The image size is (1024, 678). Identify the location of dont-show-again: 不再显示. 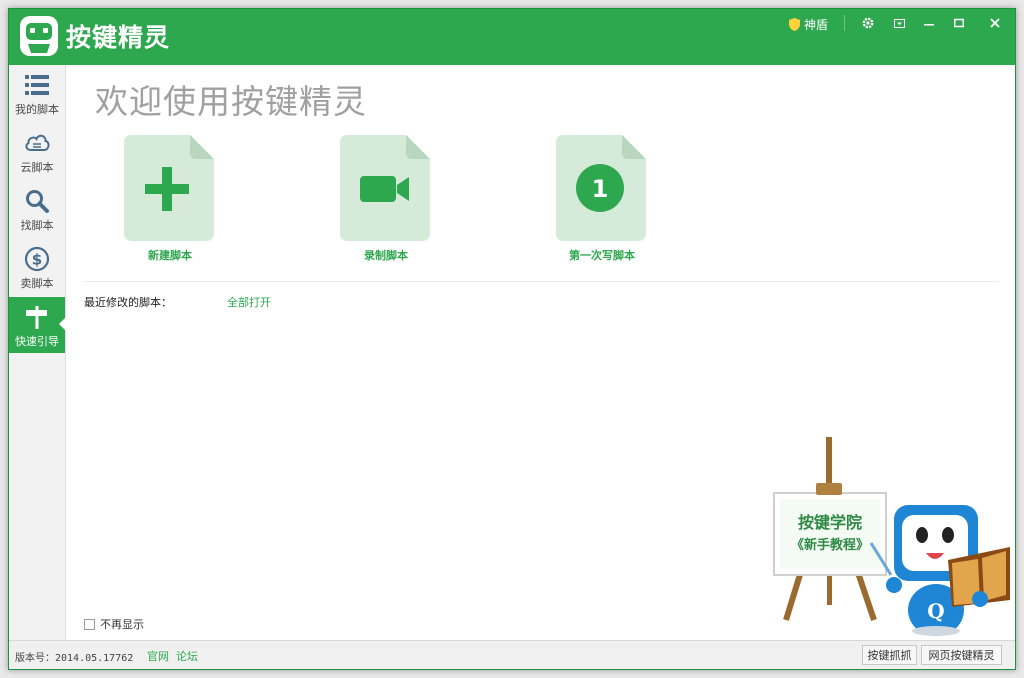
(114, 624).